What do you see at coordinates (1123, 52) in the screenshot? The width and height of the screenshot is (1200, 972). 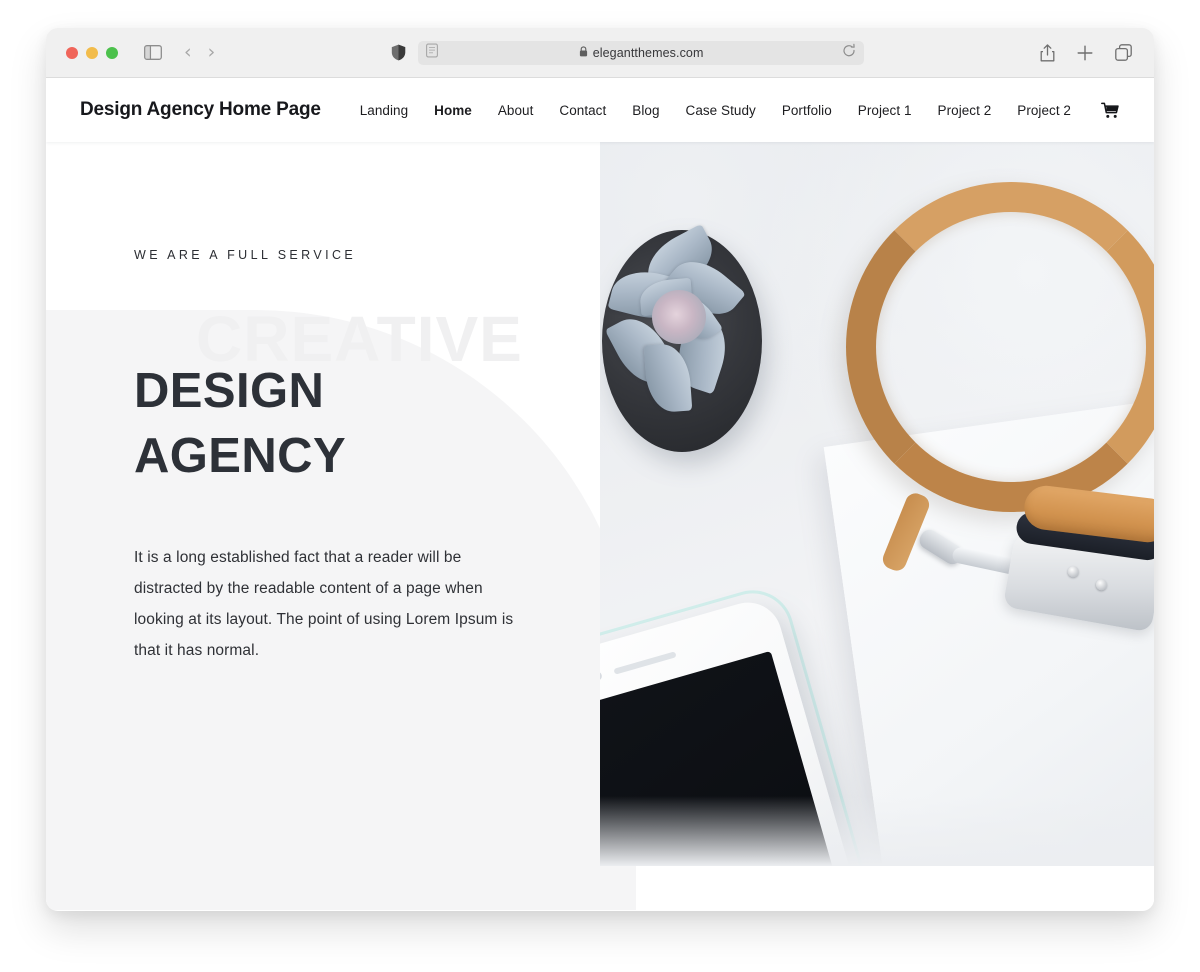 I see `tab-overview-icon` at bounding box center [1123, 52].